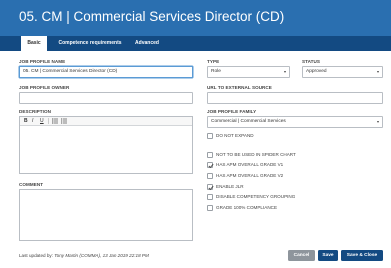 The image size is (391, 268). I want to click on url-external-input, so click(295, 98).